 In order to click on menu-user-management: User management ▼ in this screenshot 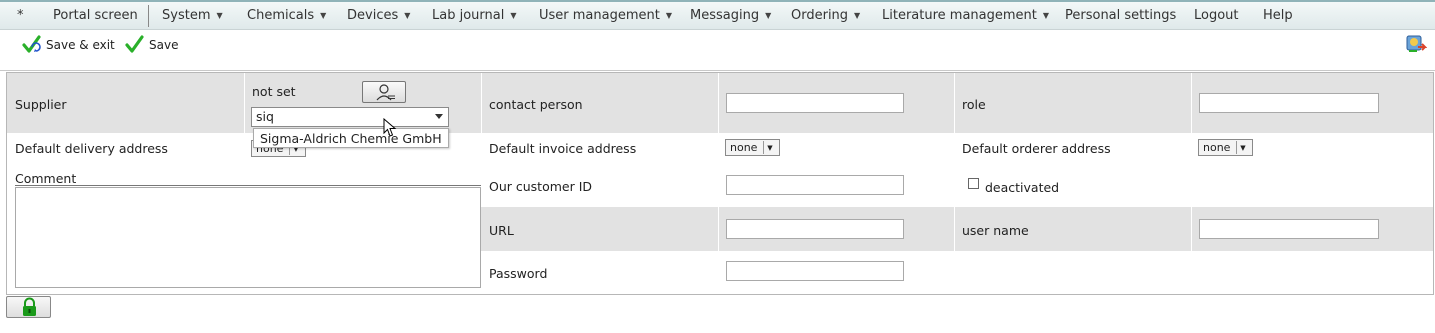, I will do `click(605, 15)`.